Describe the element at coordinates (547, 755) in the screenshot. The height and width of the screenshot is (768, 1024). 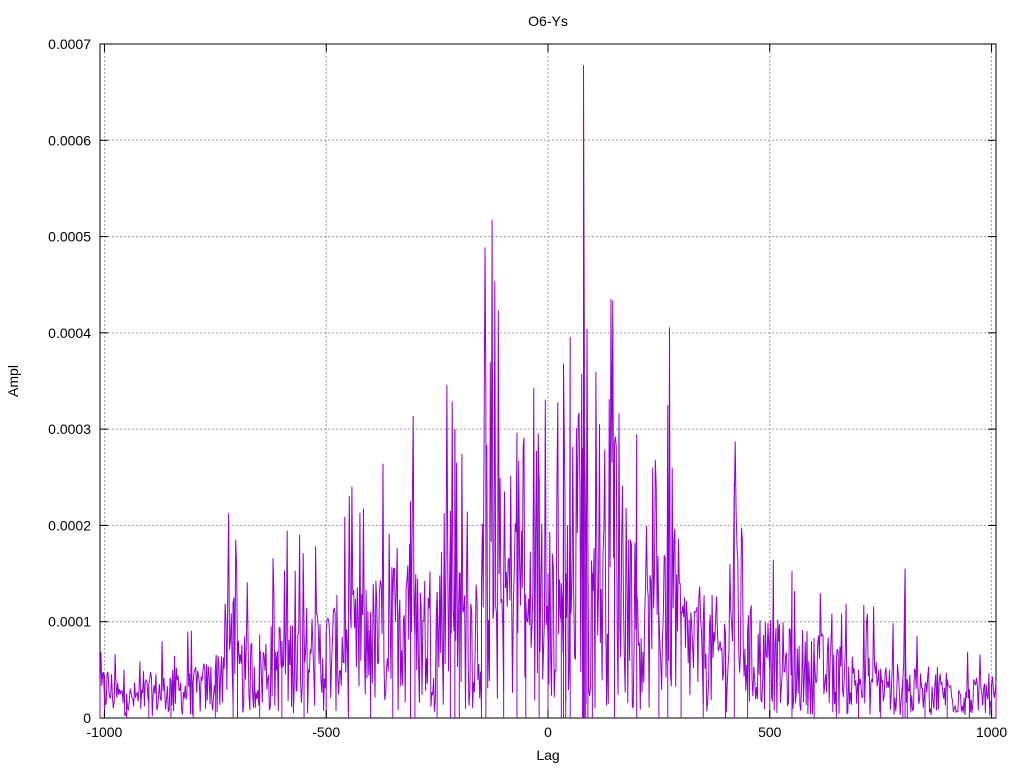
I see `x-axis-label: Lag` at that location.